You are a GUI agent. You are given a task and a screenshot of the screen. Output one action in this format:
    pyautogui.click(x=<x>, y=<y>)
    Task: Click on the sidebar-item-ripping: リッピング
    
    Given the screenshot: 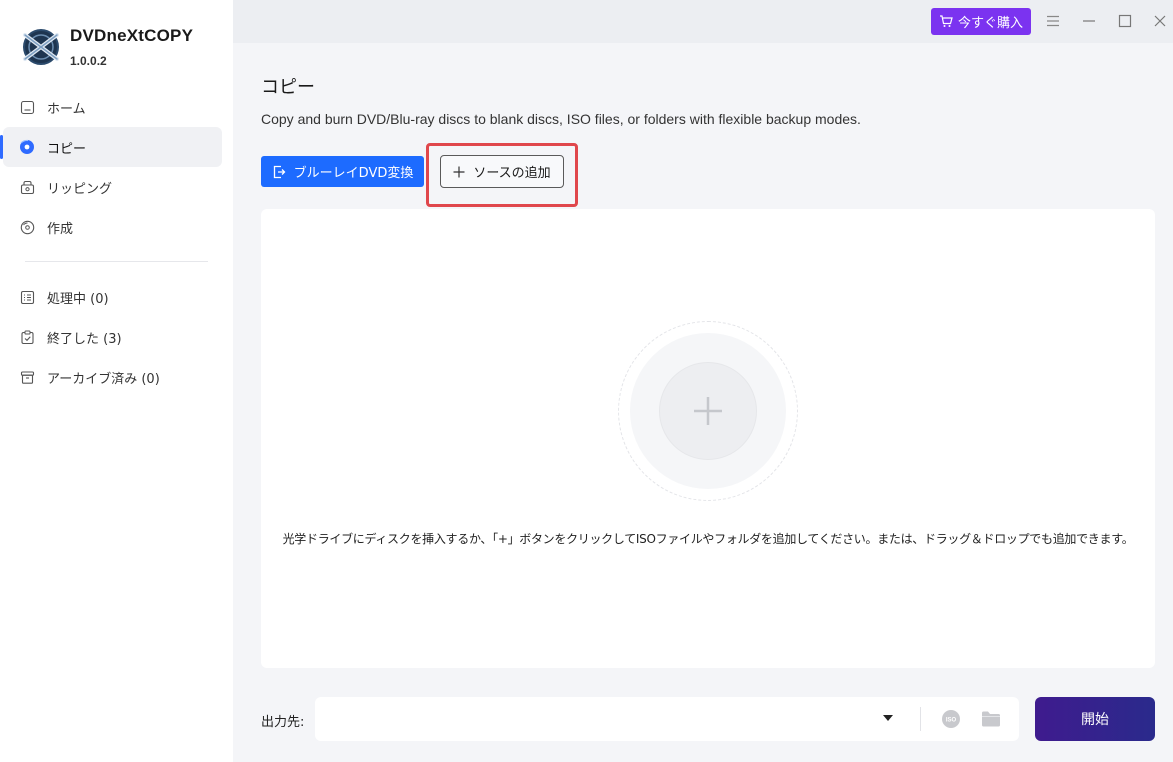 What is the action you would take?
    pyautogui.click(x=112, y=187)
    